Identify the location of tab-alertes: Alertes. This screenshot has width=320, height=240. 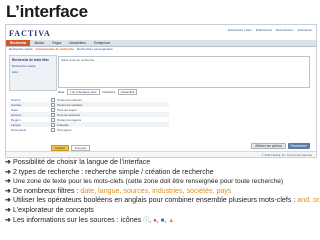
(39, 43).